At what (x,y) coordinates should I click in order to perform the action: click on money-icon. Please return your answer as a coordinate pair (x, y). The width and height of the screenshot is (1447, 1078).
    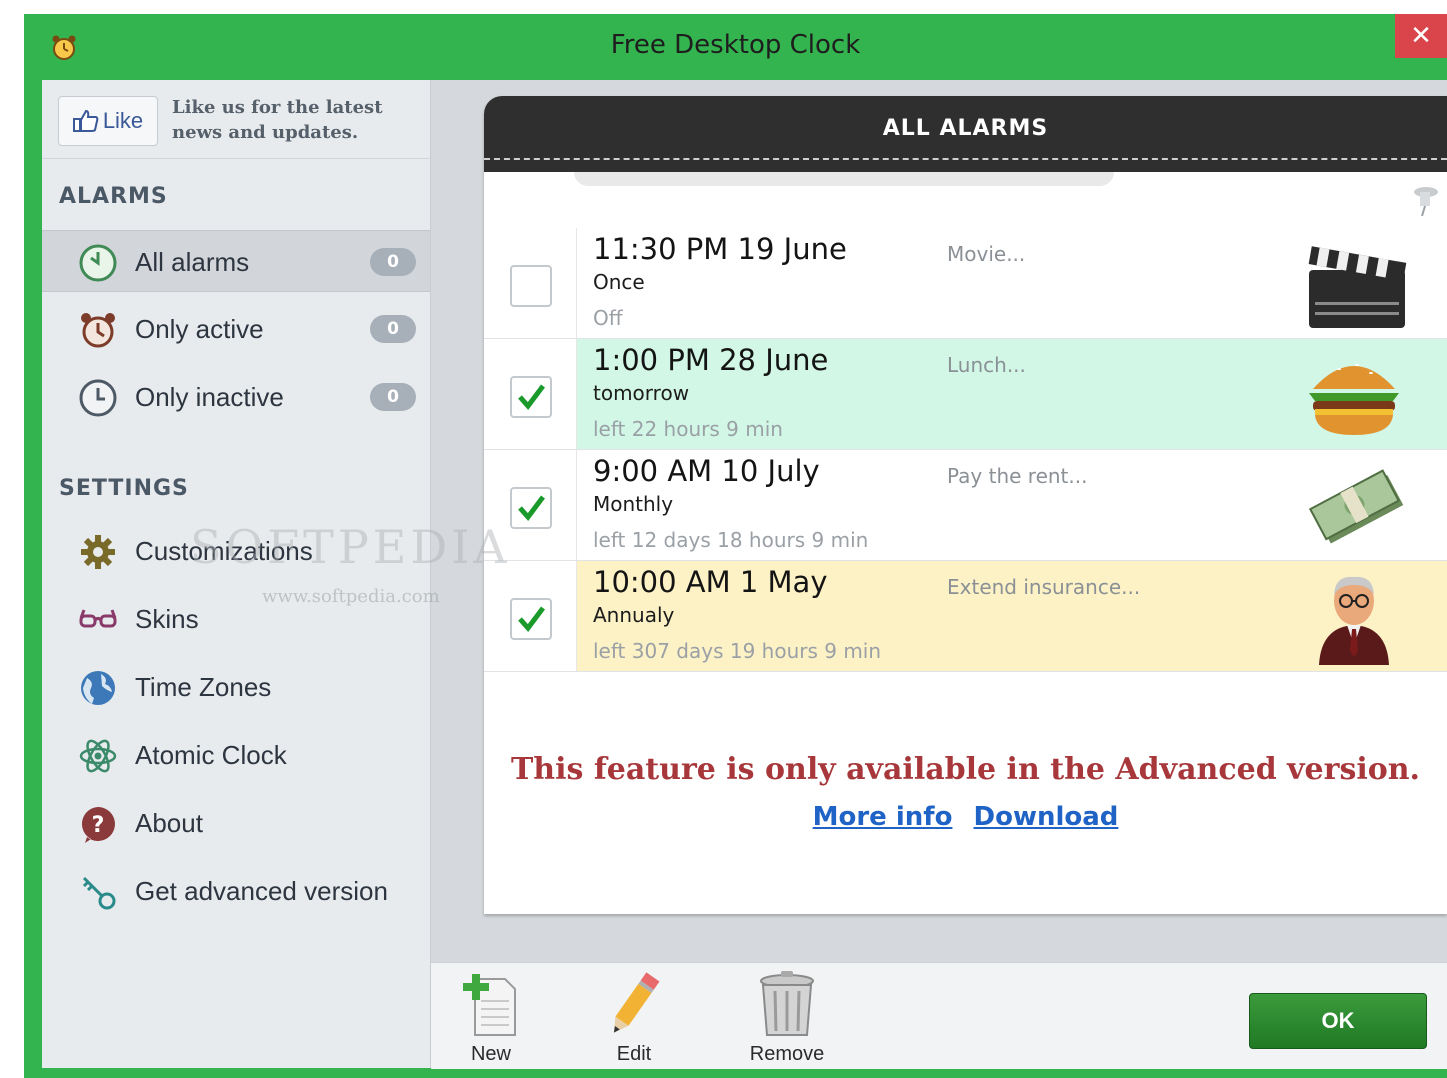
    Looking at the image, I should click on (1354, 504).